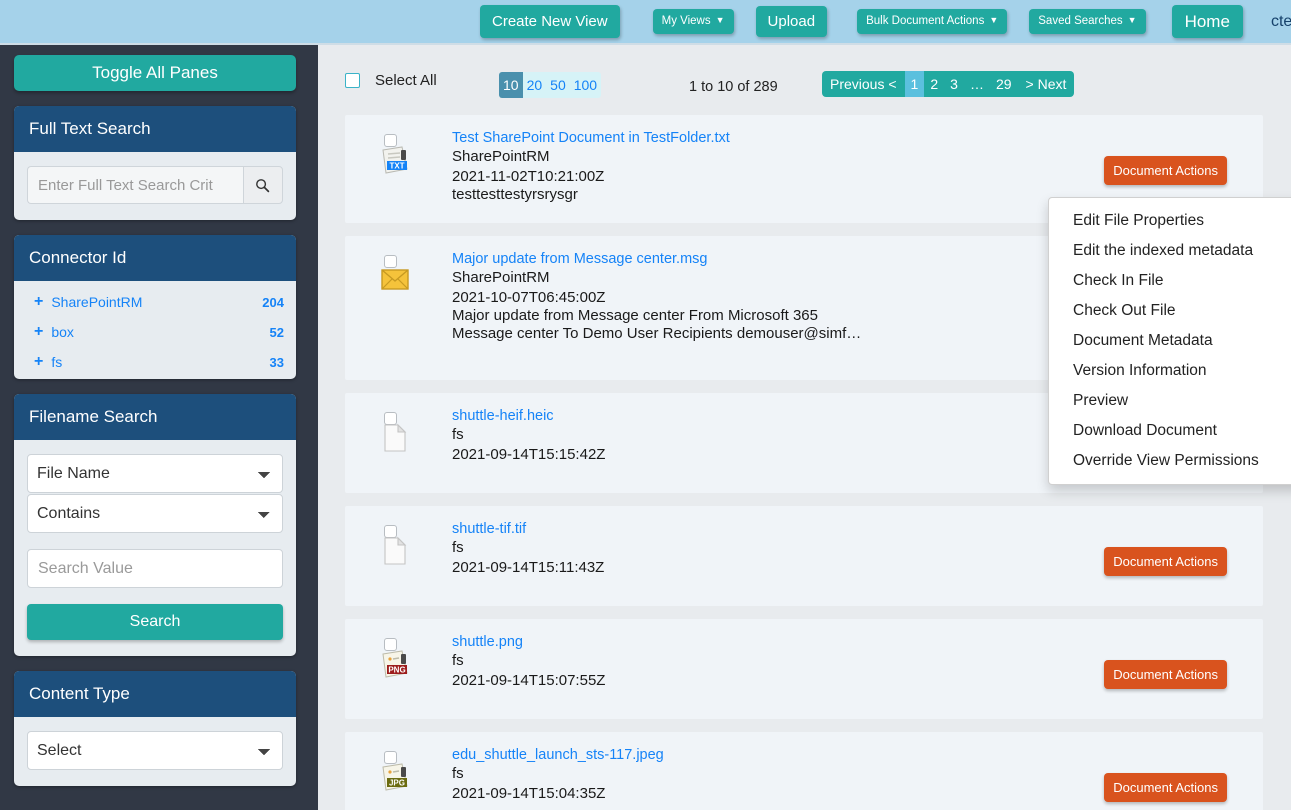  Describe the element at coordinates (535, 85) in the screenshot. I see `page-size-20: 20` at that location.